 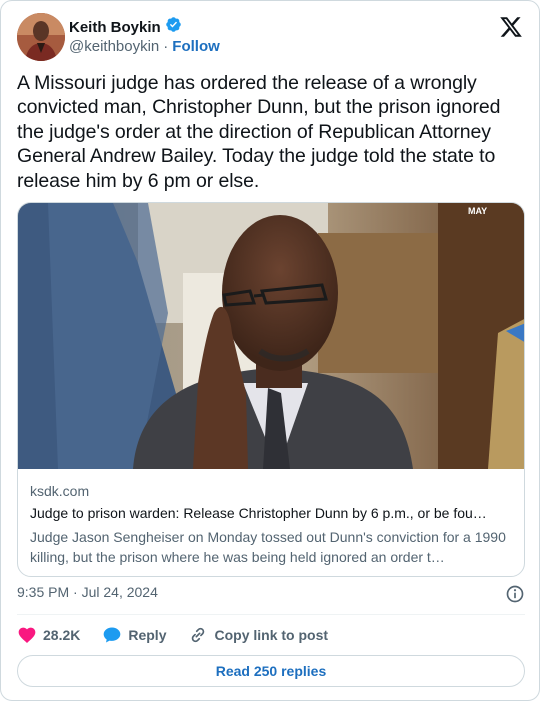 I want to click on info-icon, so click(x=515, y=594).